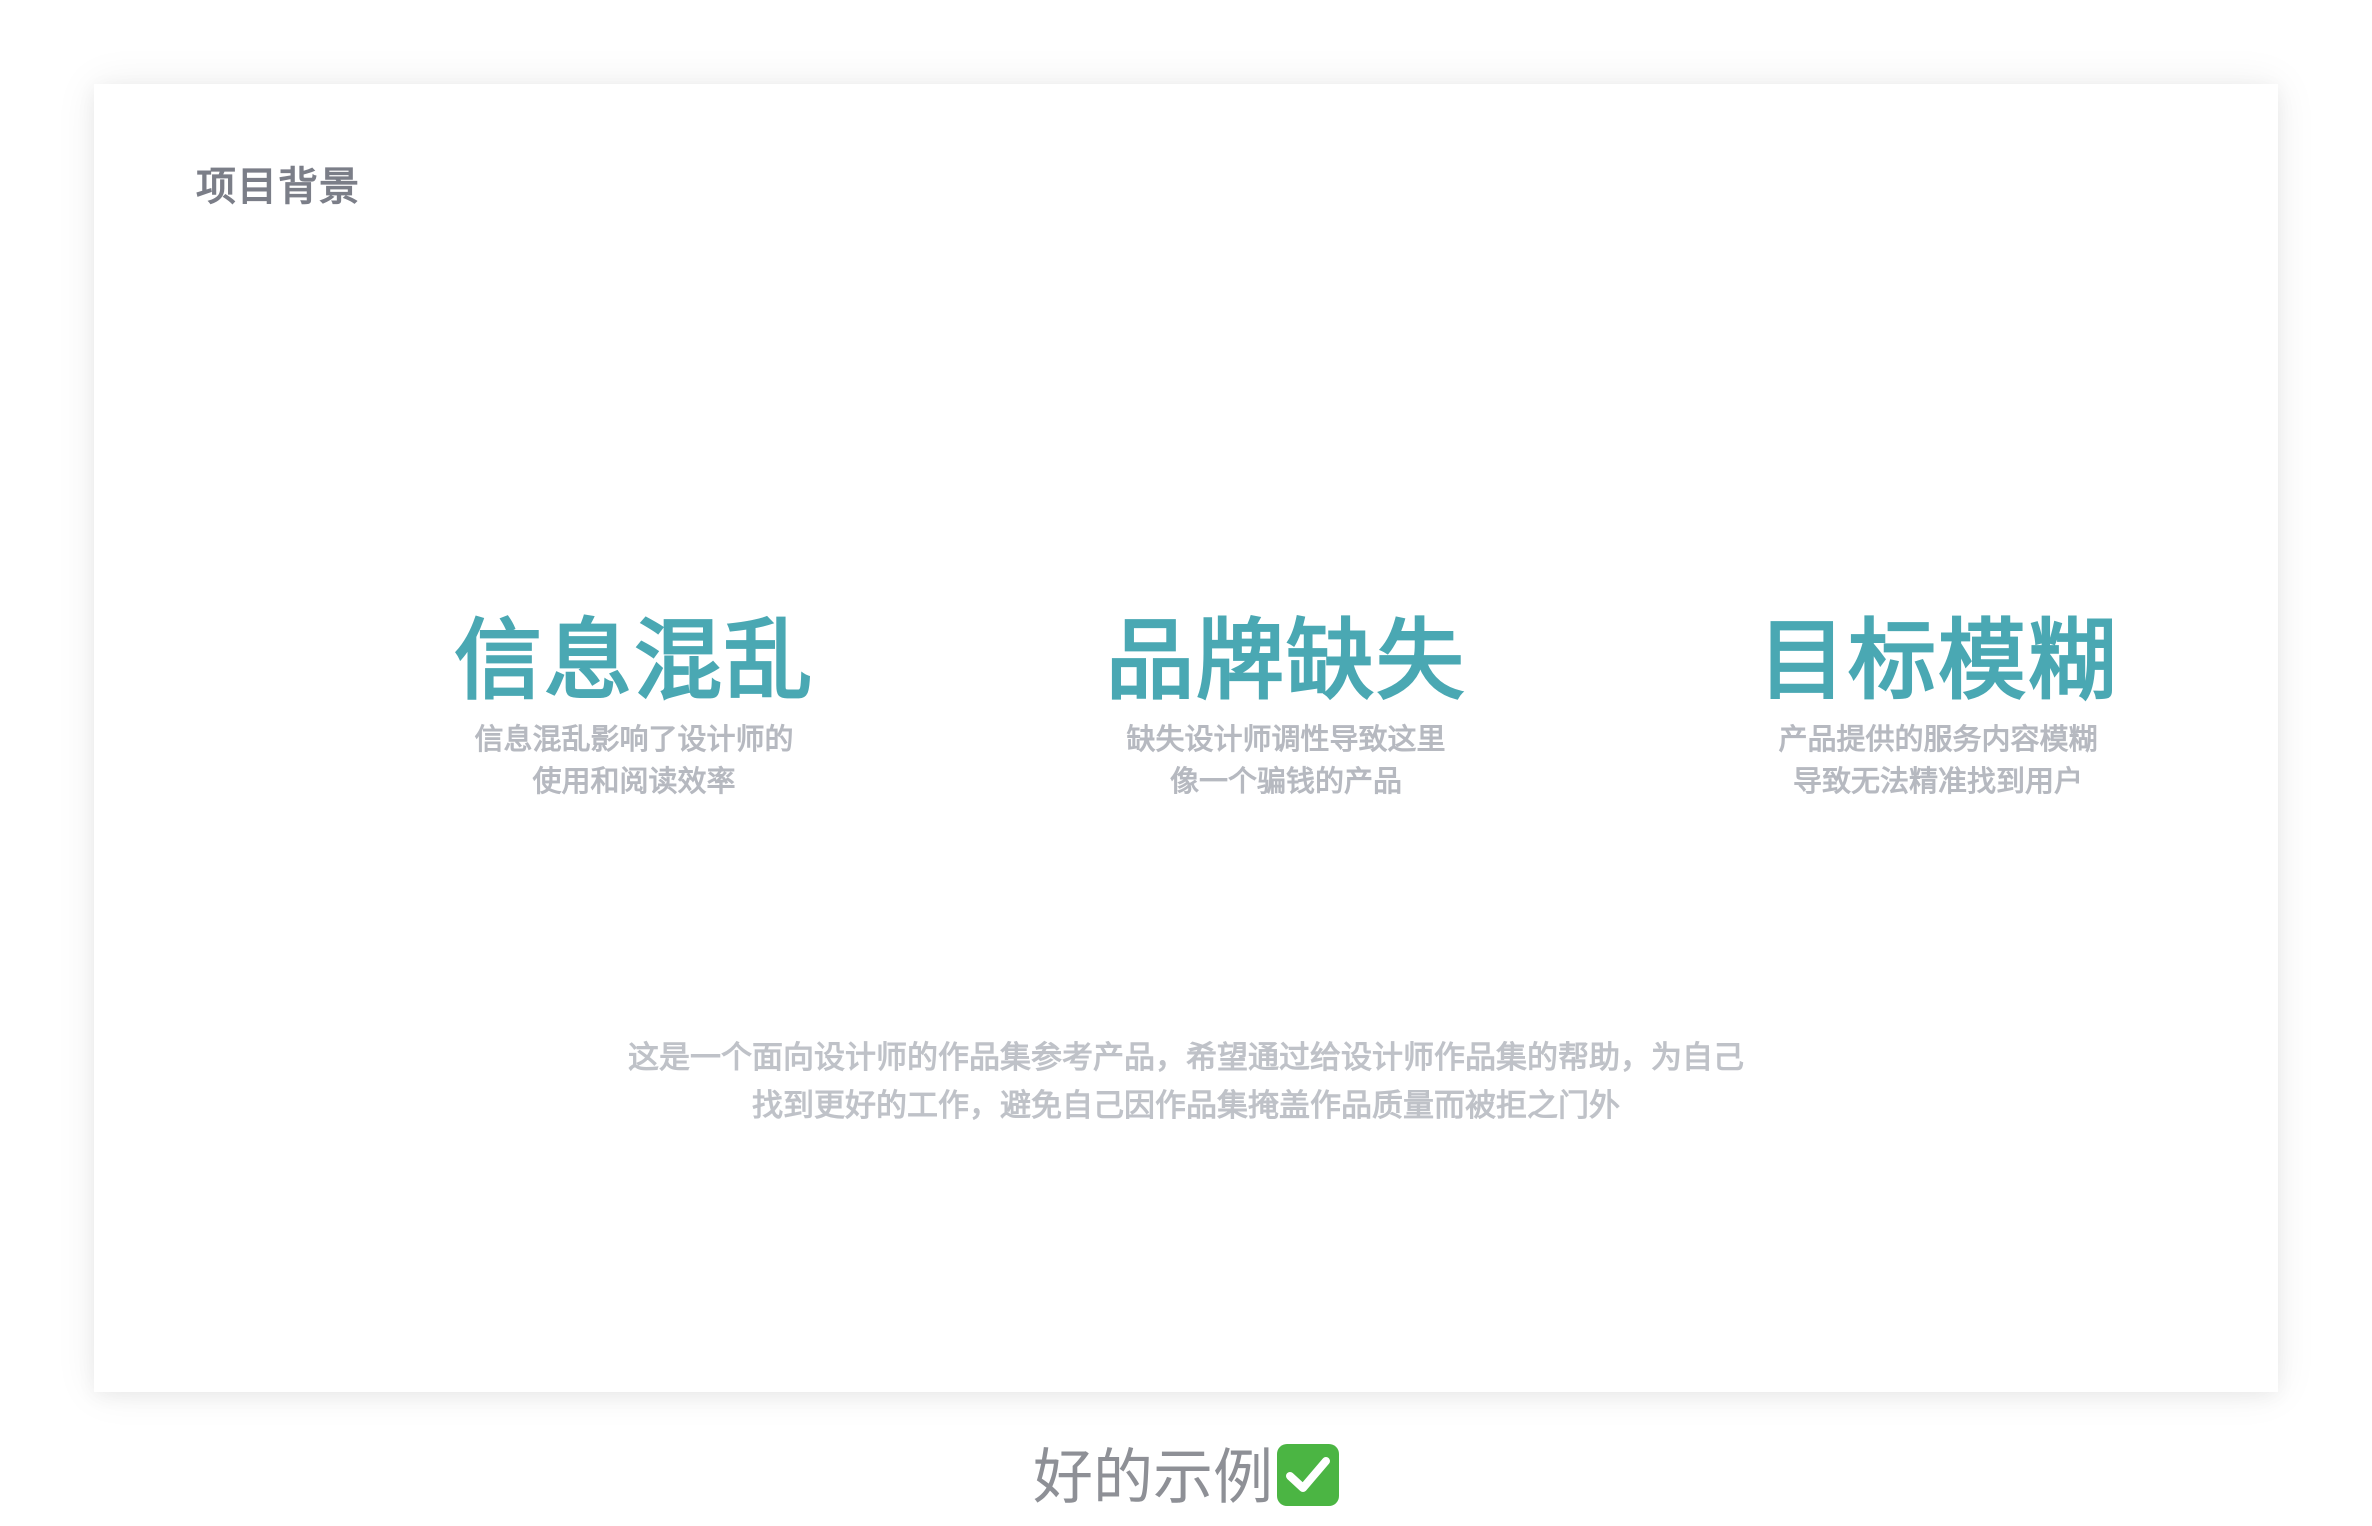  What do you see at coordinates (1938, 739) in the screenshot?
I see `feature-desc-line1: 产品提供的服务内容模糊` at bounding box center [1938, 739].